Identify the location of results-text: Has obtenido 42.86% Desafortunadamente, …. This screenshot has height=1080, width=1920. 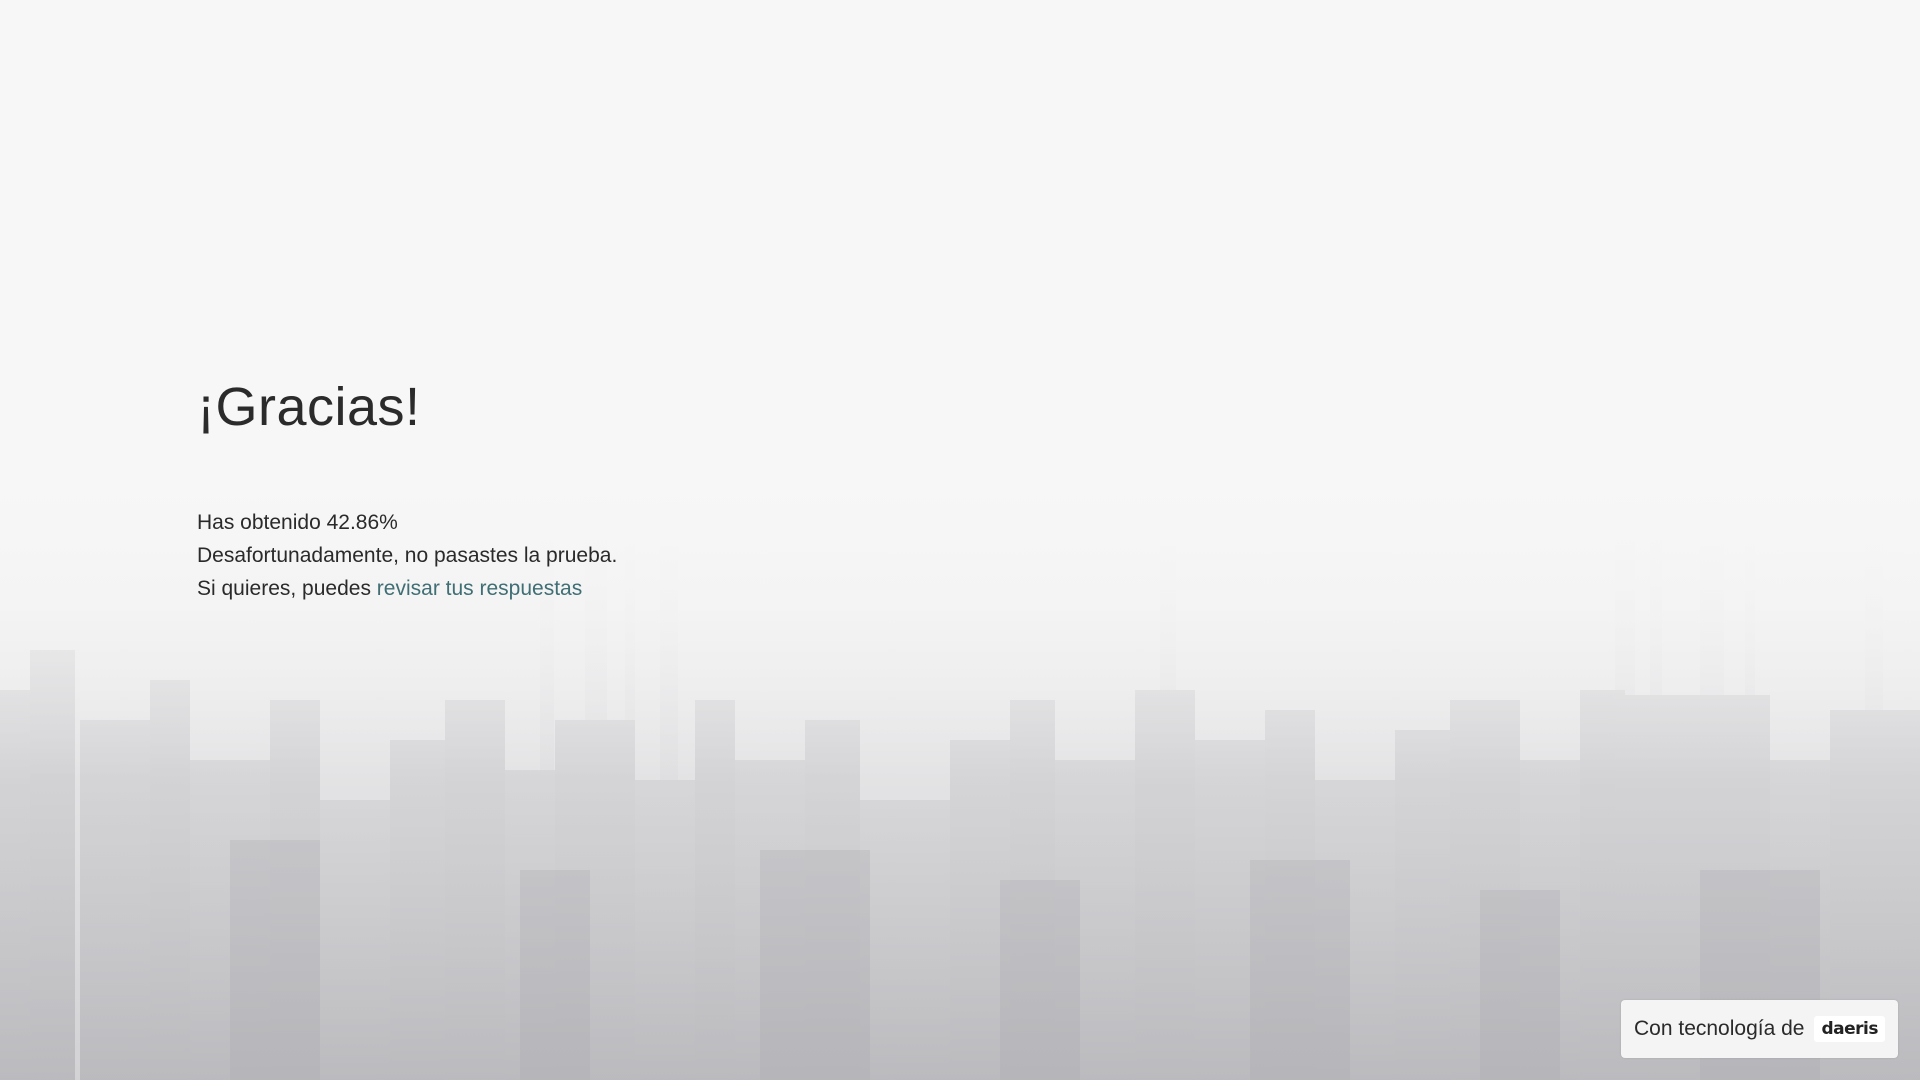
(647, 555).